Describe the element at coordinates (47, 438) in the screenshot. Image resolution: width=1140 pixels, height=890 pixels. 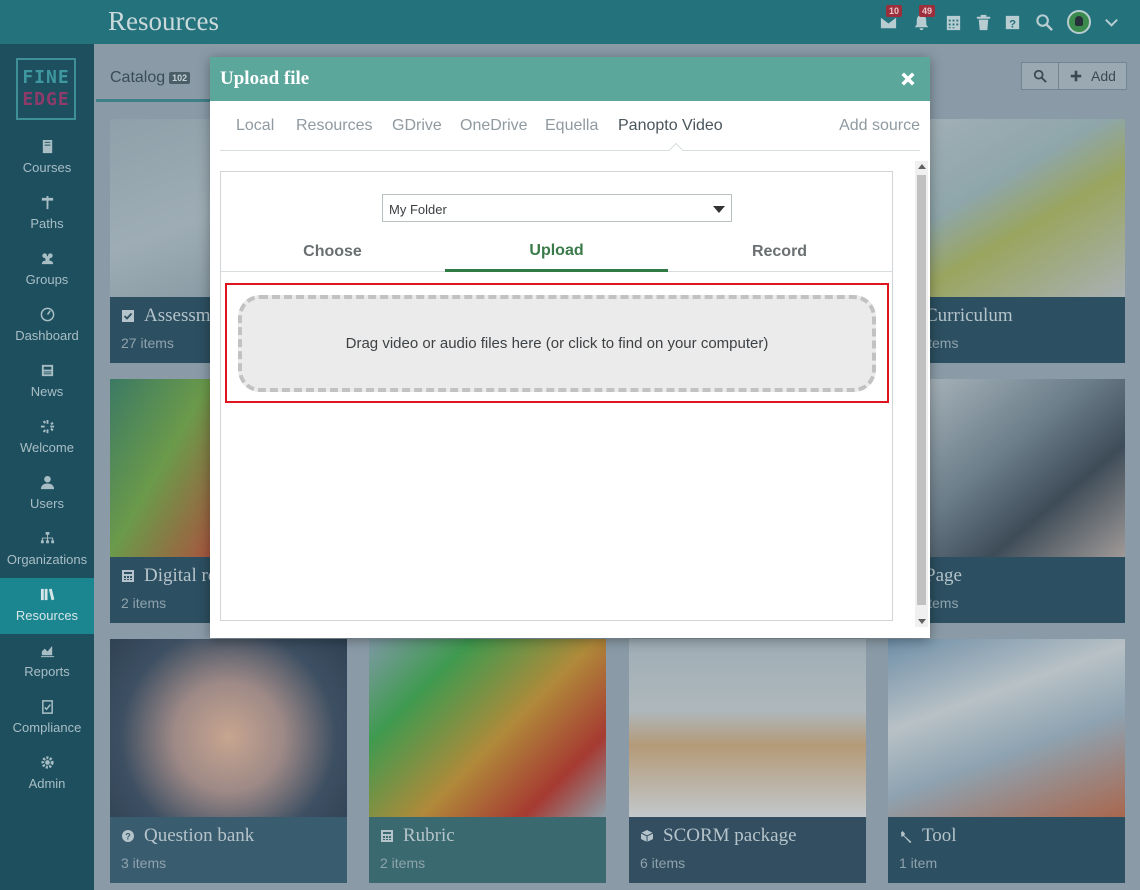
I see `sidebar-item-welcome: Welcome` at that location.